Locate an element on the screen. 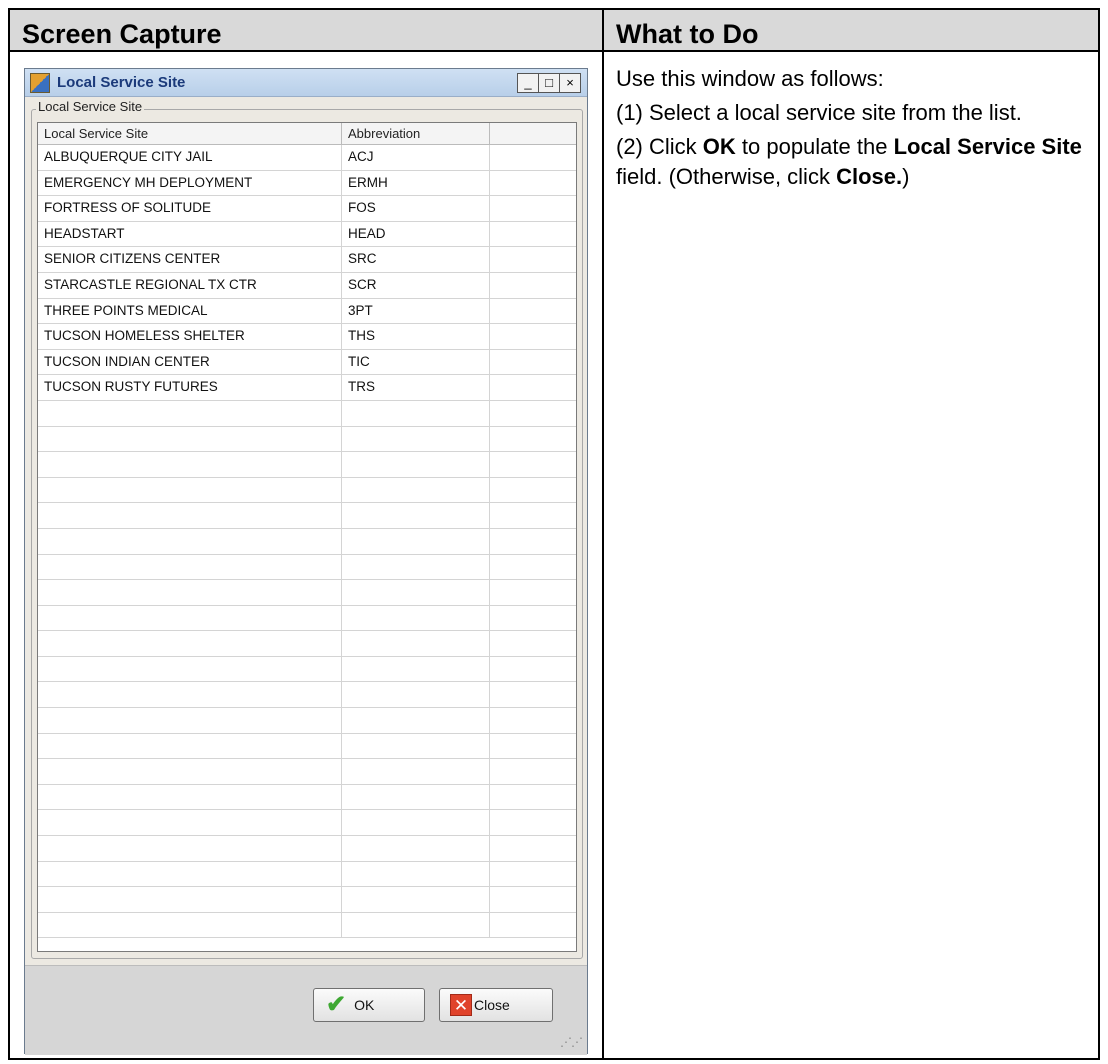 Image resolution: width=1108 pixels, height=1064 pixels. abbreviation-cell: HEAD is located at coordinates (416, 234).